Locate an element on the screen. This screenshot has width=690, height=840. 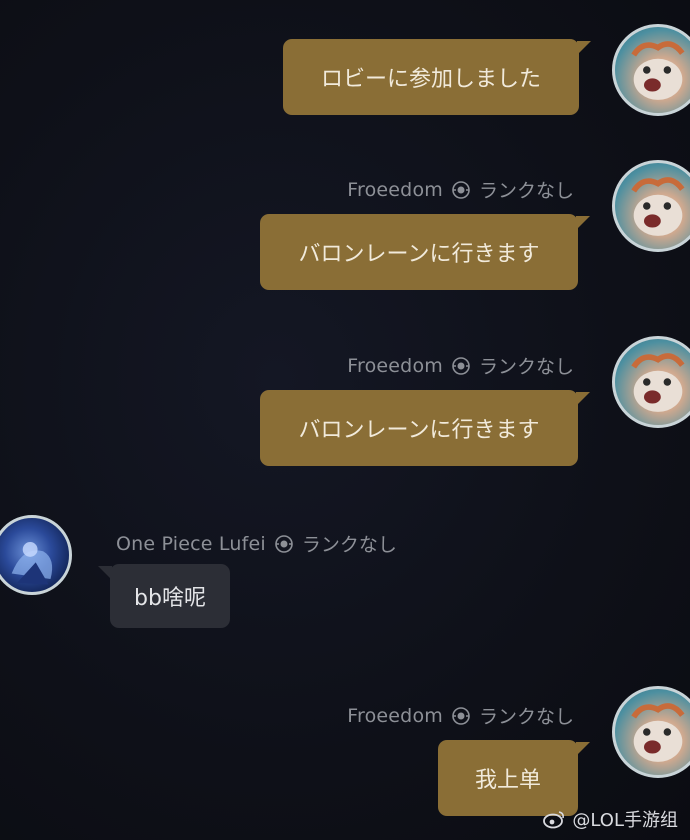
message-text: bb啥呢 is located at coordinates (170, 598).